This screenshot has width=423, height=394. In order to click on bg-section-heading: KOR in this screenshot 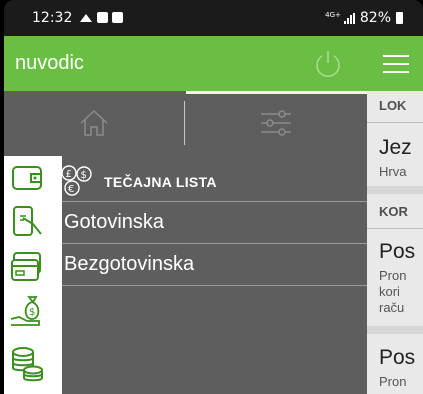, I will do `click(393, 211)`.